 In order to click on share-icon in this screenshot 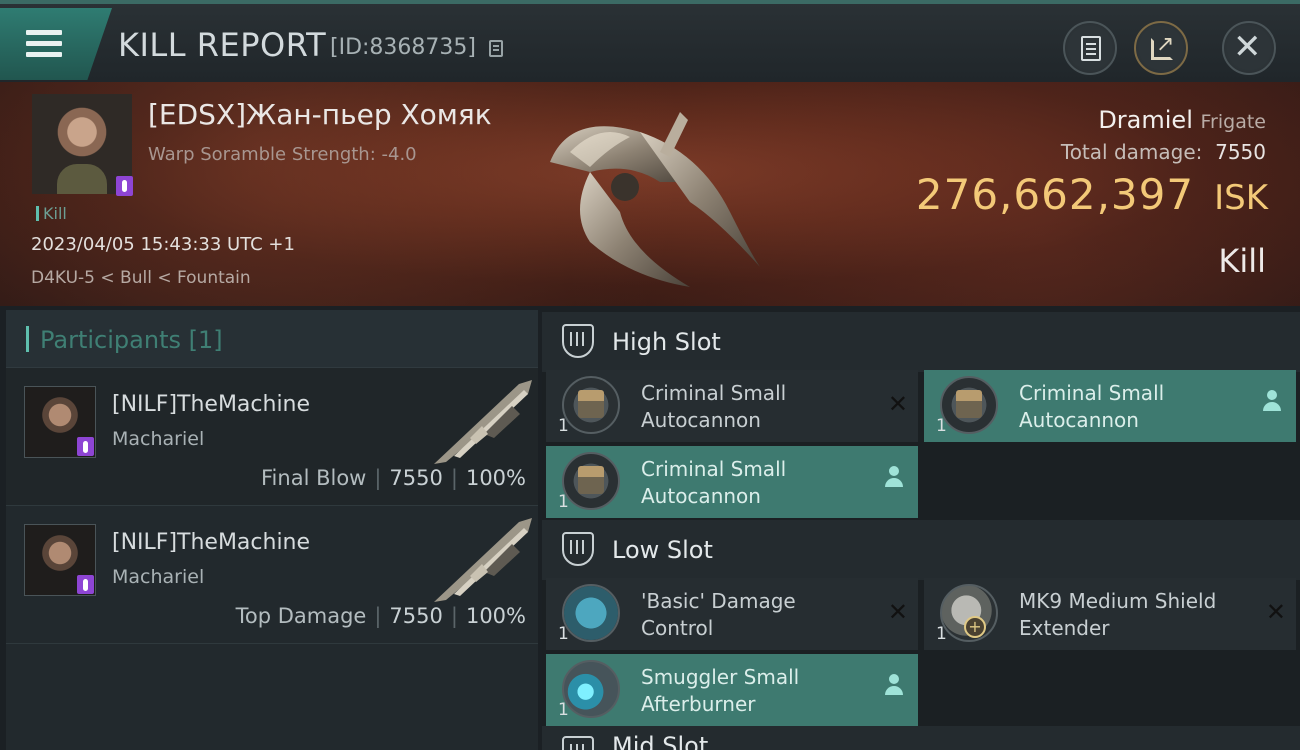, I will do `click(1162, 46)`.